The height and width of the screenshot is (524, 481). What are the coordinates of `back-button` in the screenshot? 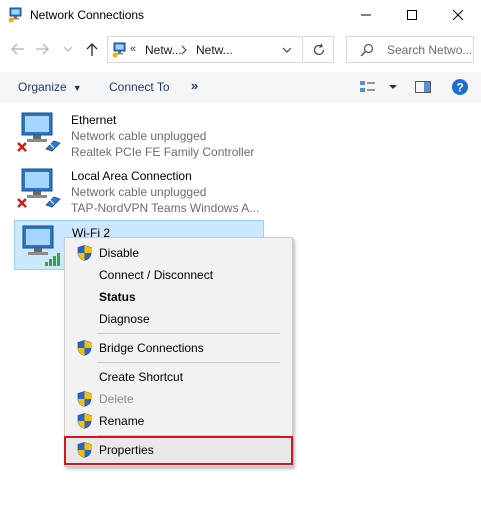 It's located at (18, 49).